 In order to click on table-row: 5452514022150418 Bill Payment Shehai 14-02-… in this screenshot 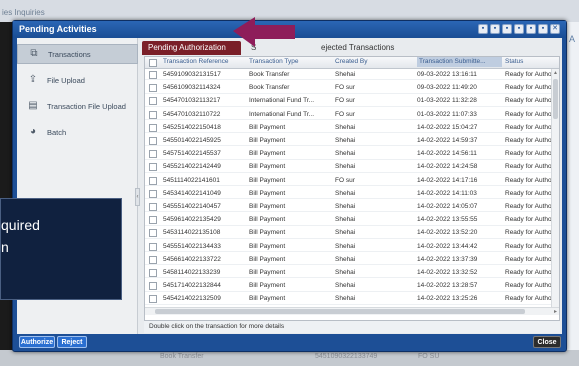, I will do `click(348, 128)`.